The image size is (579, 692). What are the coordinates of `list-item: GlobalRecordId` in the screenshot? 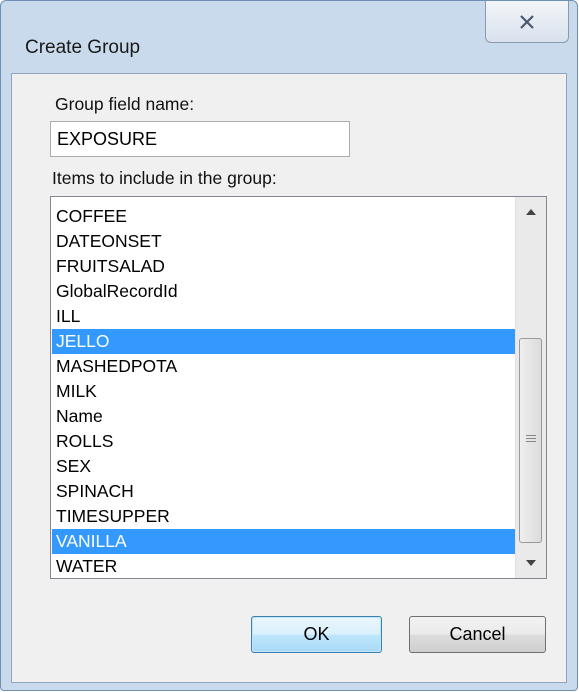 It's located at (283, 291).